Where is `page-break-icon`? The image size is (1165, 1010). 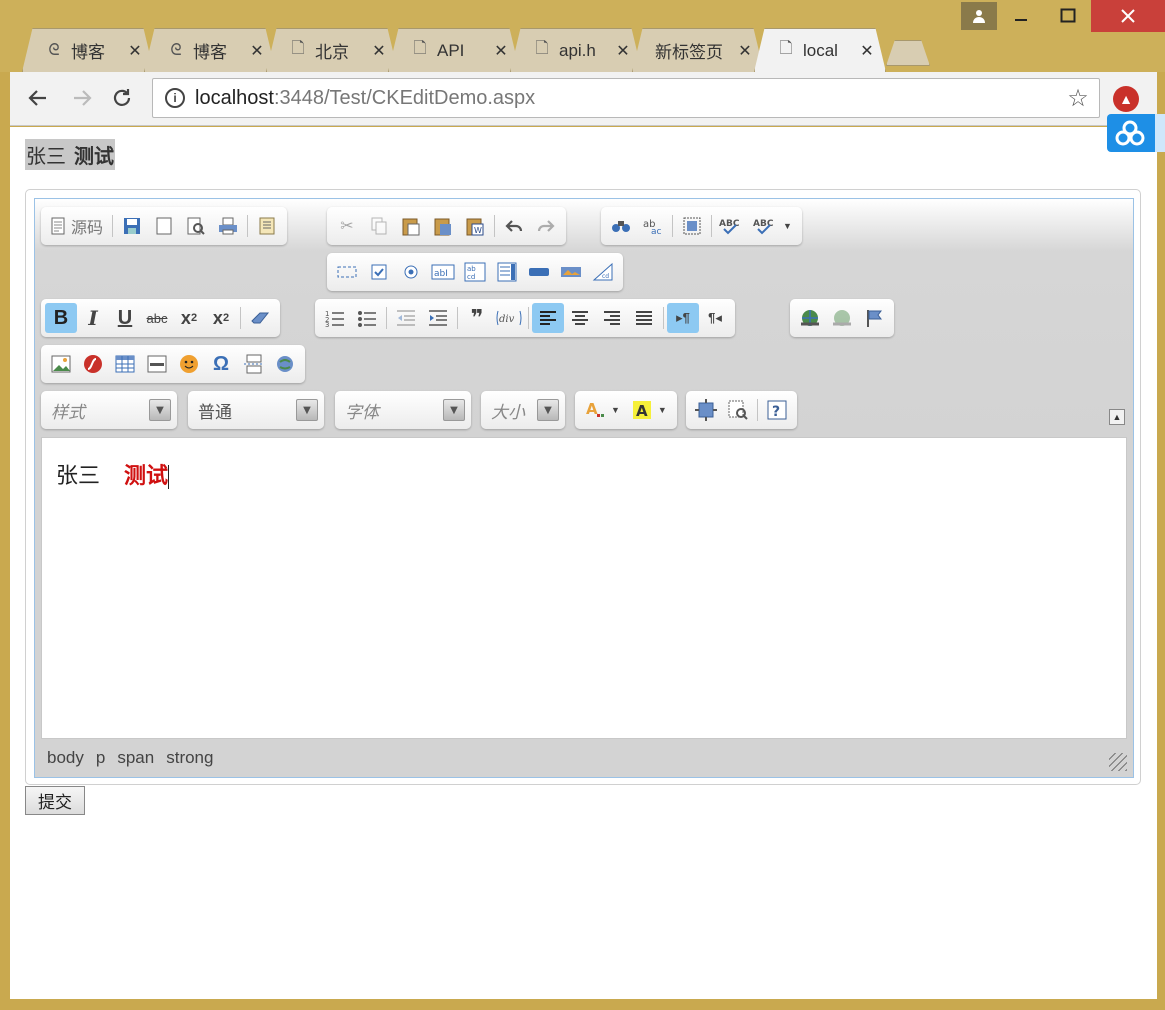
page-break-icon is located at coordinates (253, 364).